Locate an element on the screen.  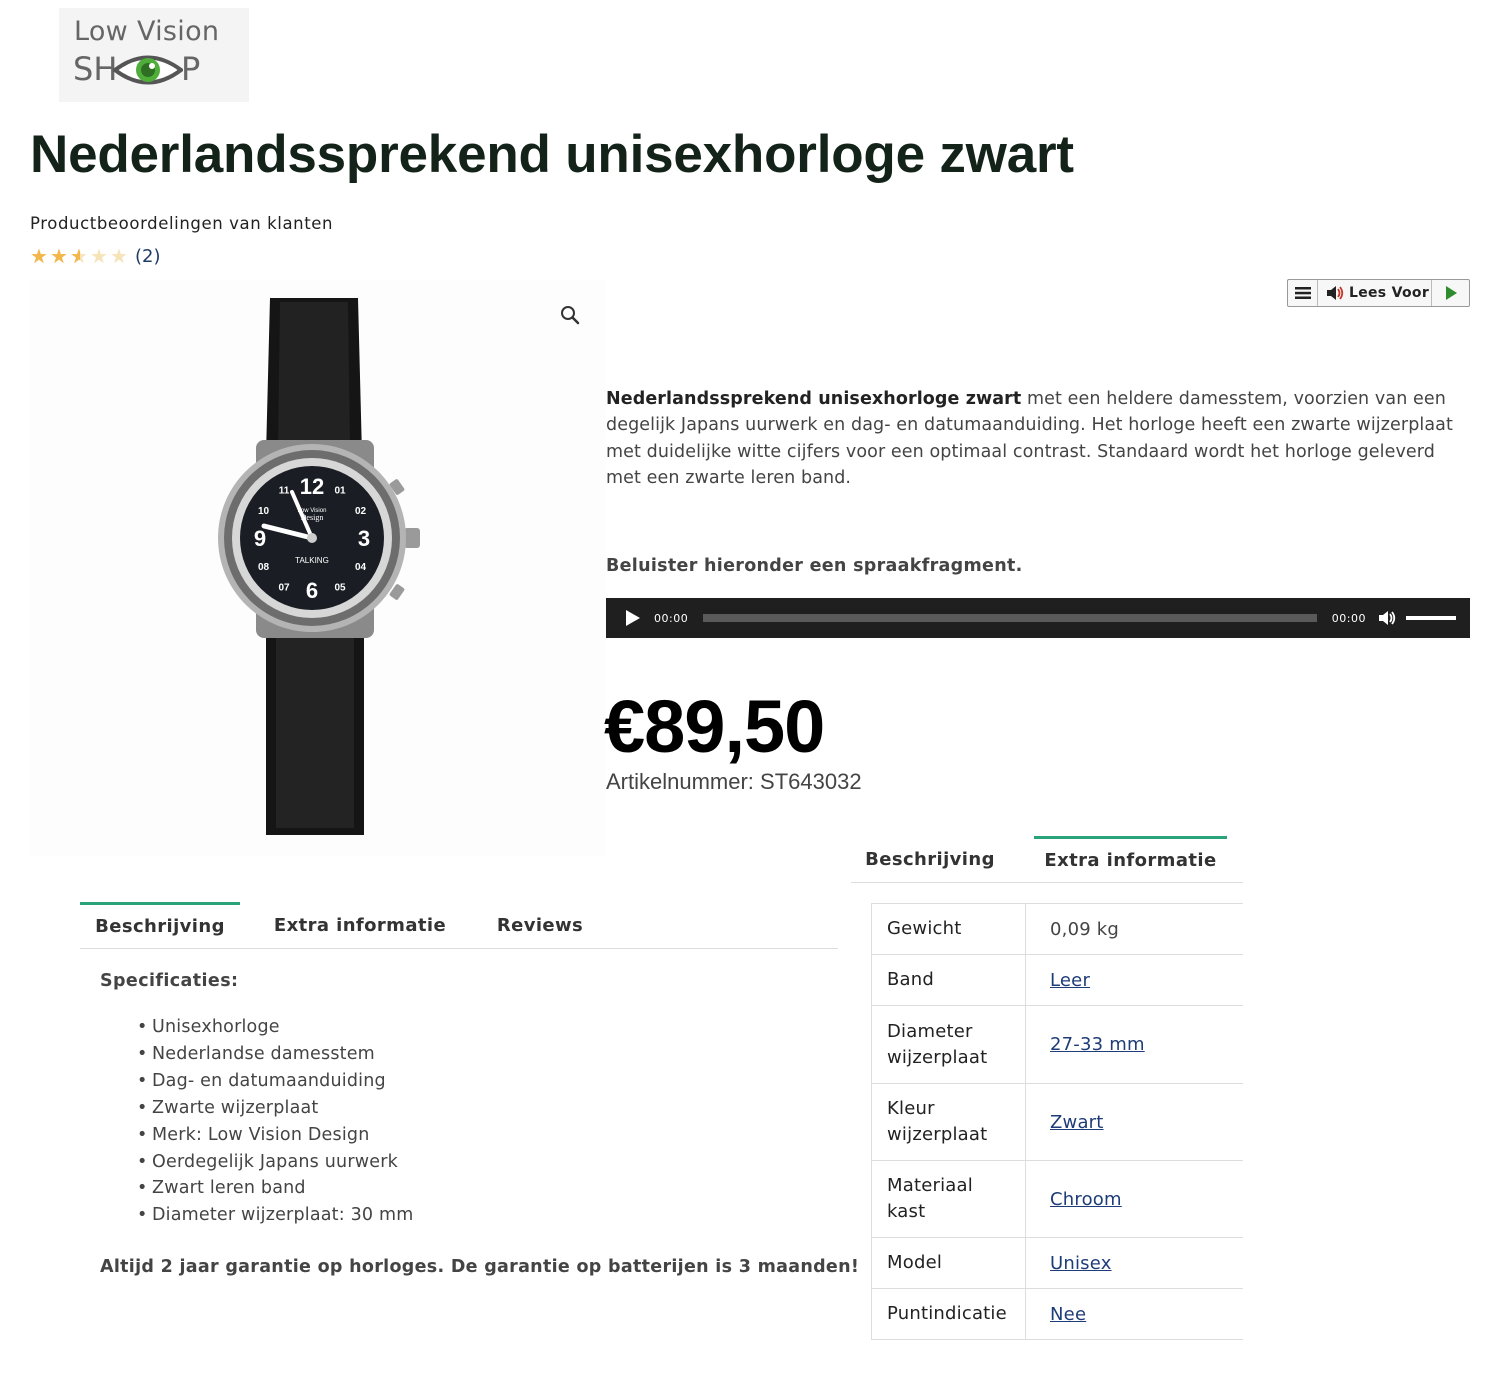
tab-beschrijving-right: Beschrijving is located at coordinates (930, 859).